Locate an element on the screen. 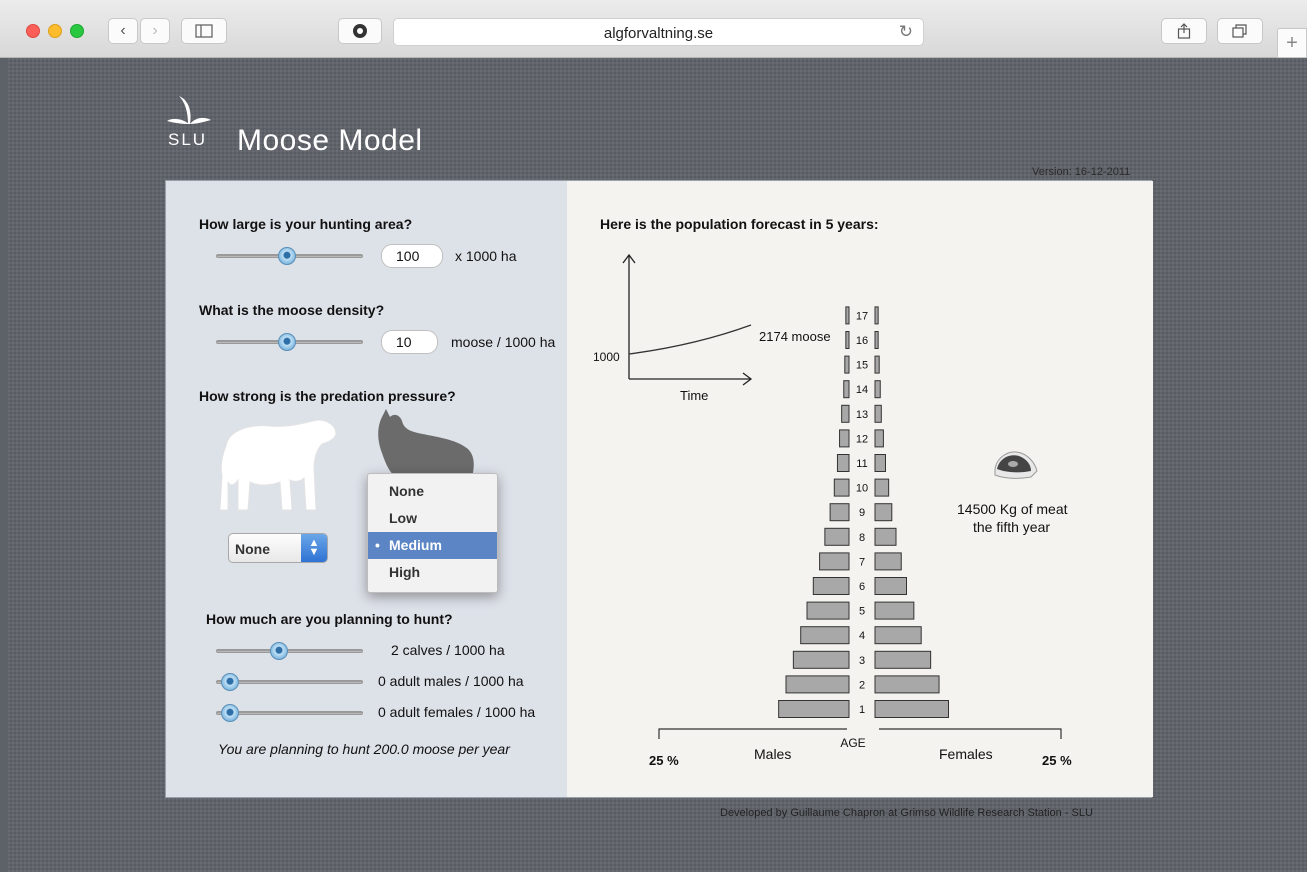 This screenshot has width=1307, height=872. density-slider-knob is located at coordinates (287, 342).